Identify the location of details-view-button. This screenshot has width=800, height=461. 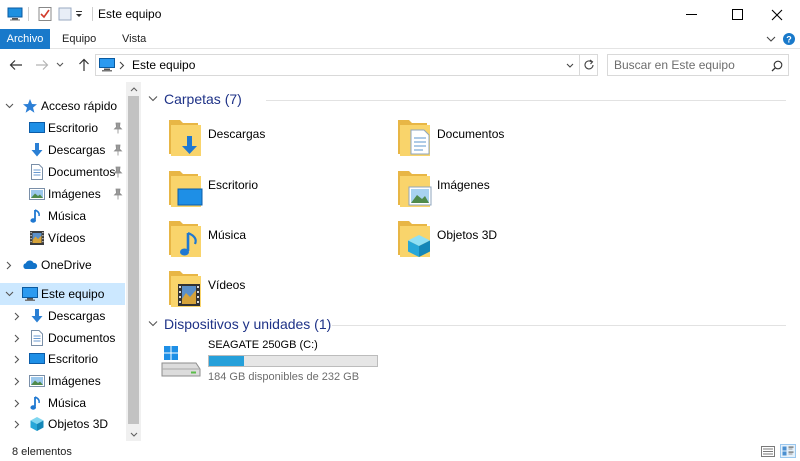
(768, 451).